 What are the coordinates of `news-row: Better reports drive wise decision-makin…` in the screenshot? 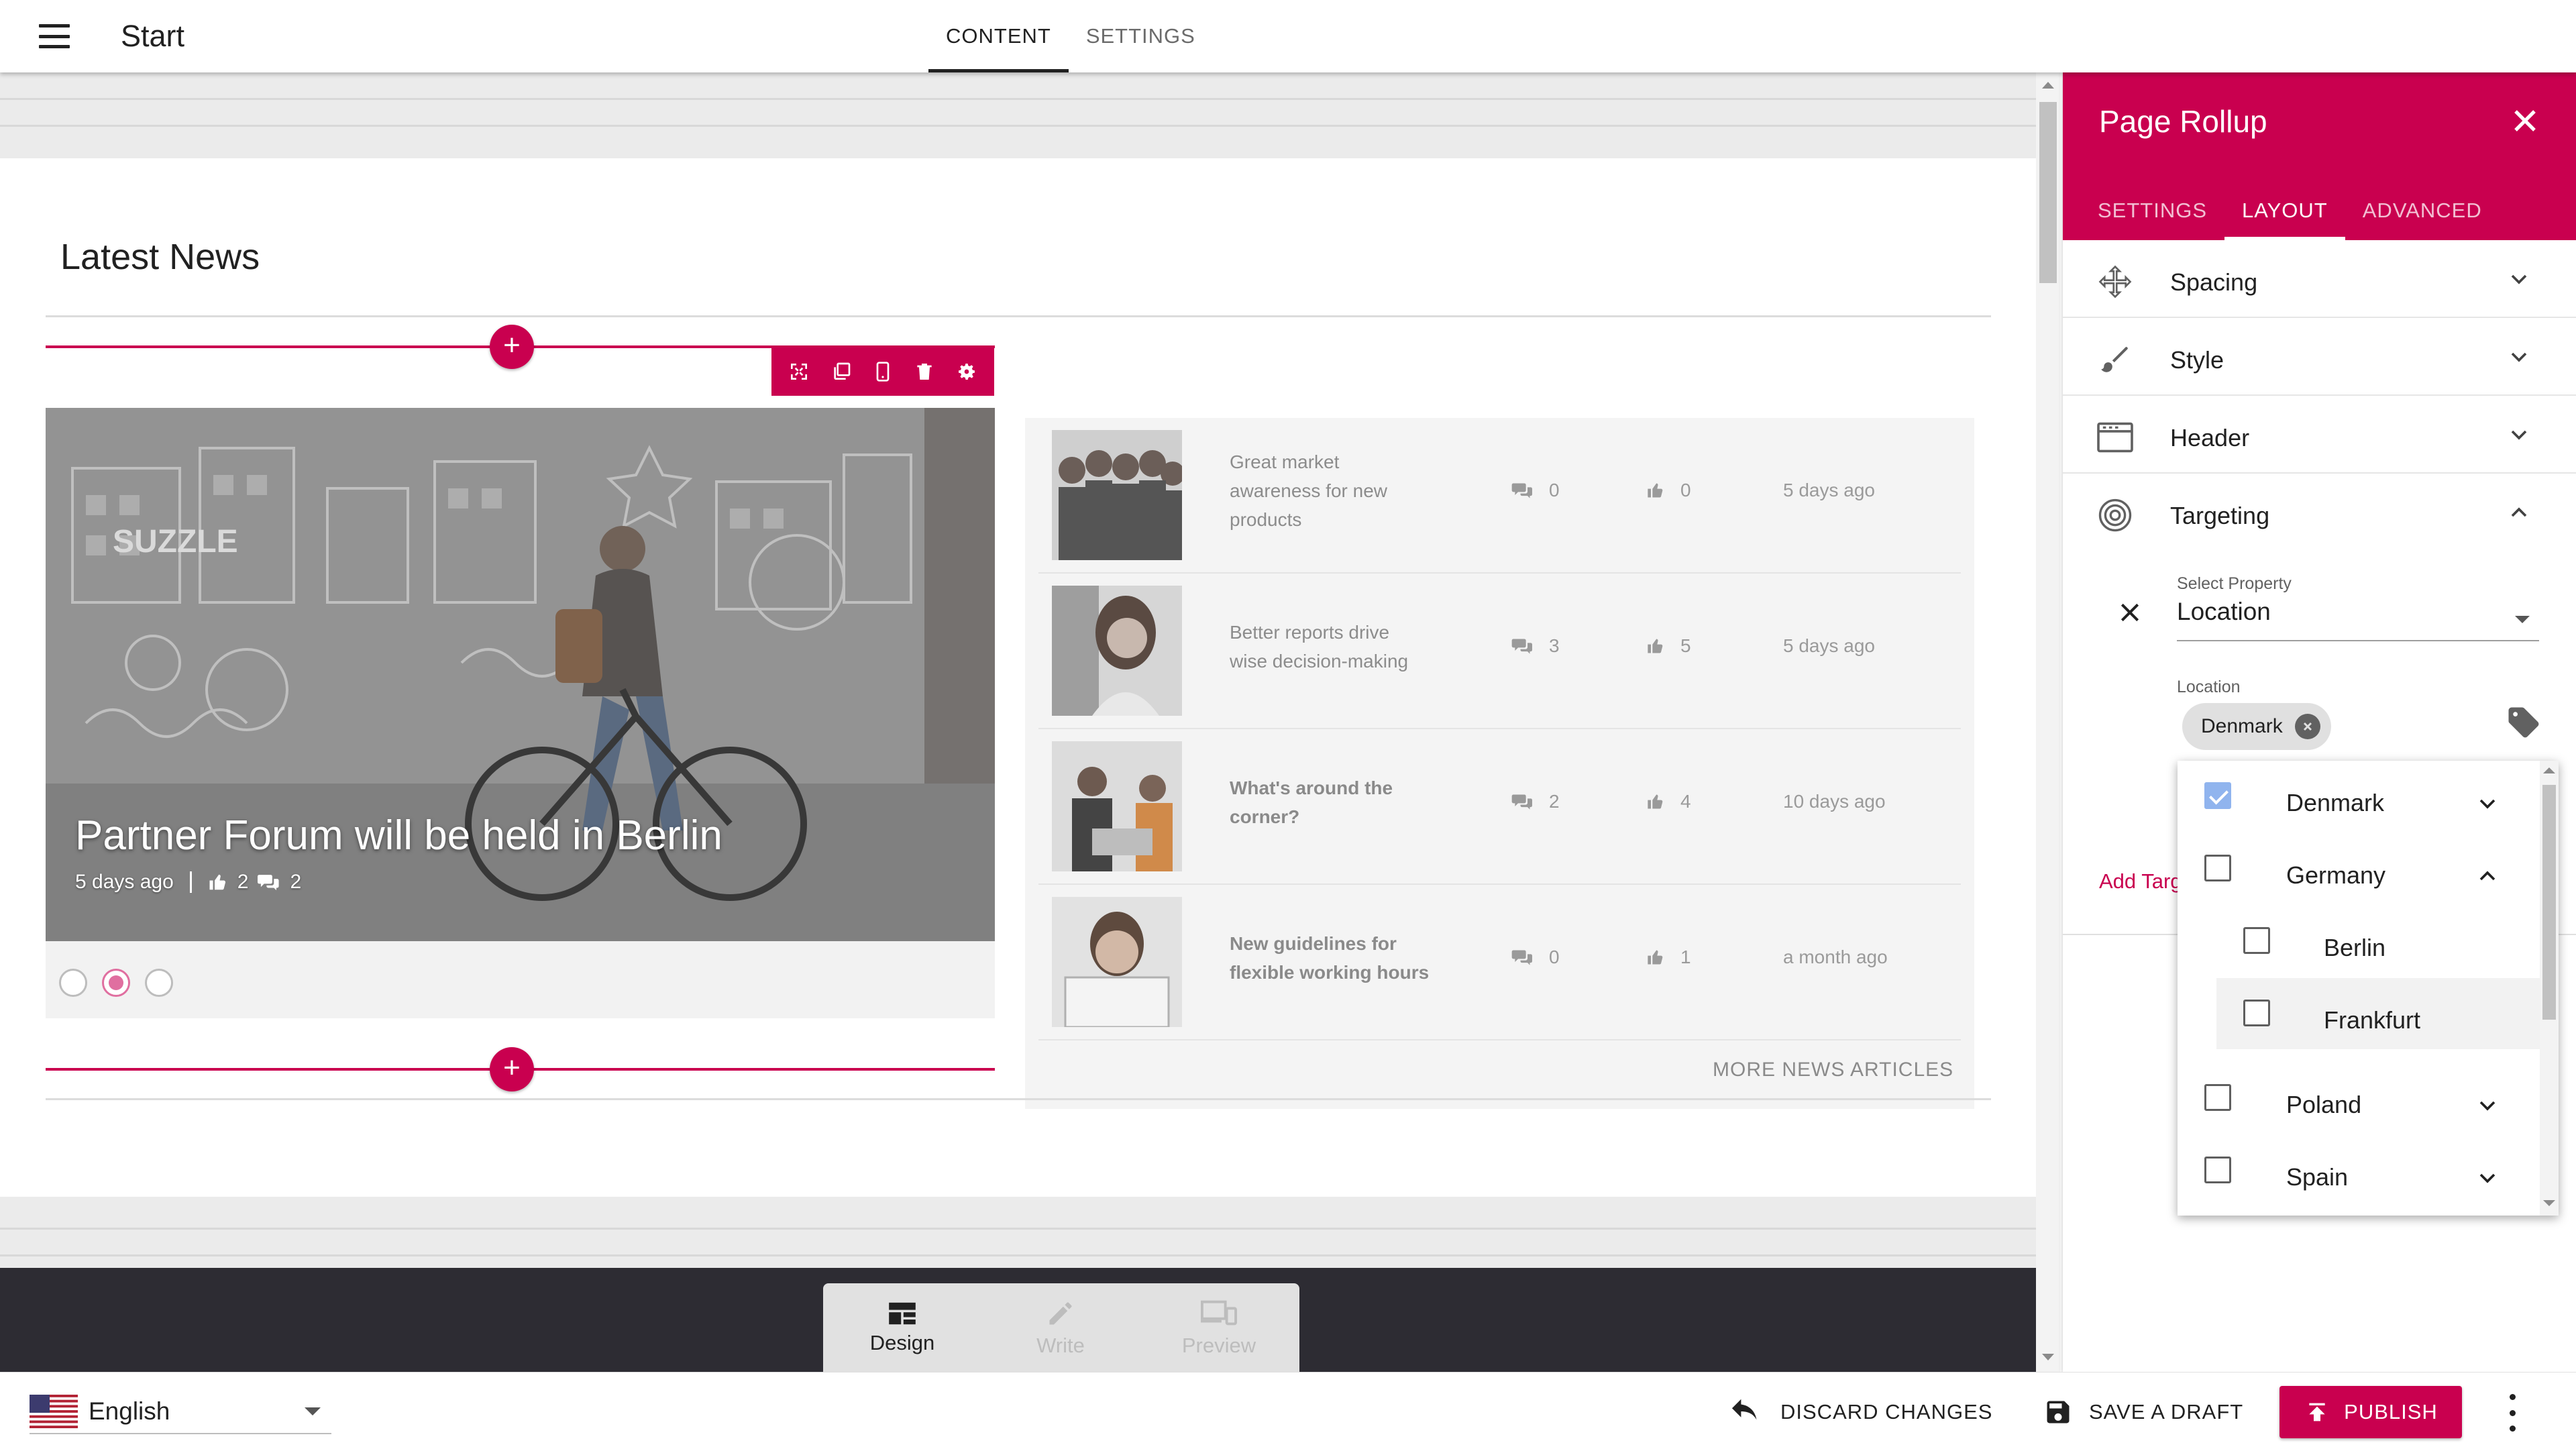 It's located at (1499, 651).